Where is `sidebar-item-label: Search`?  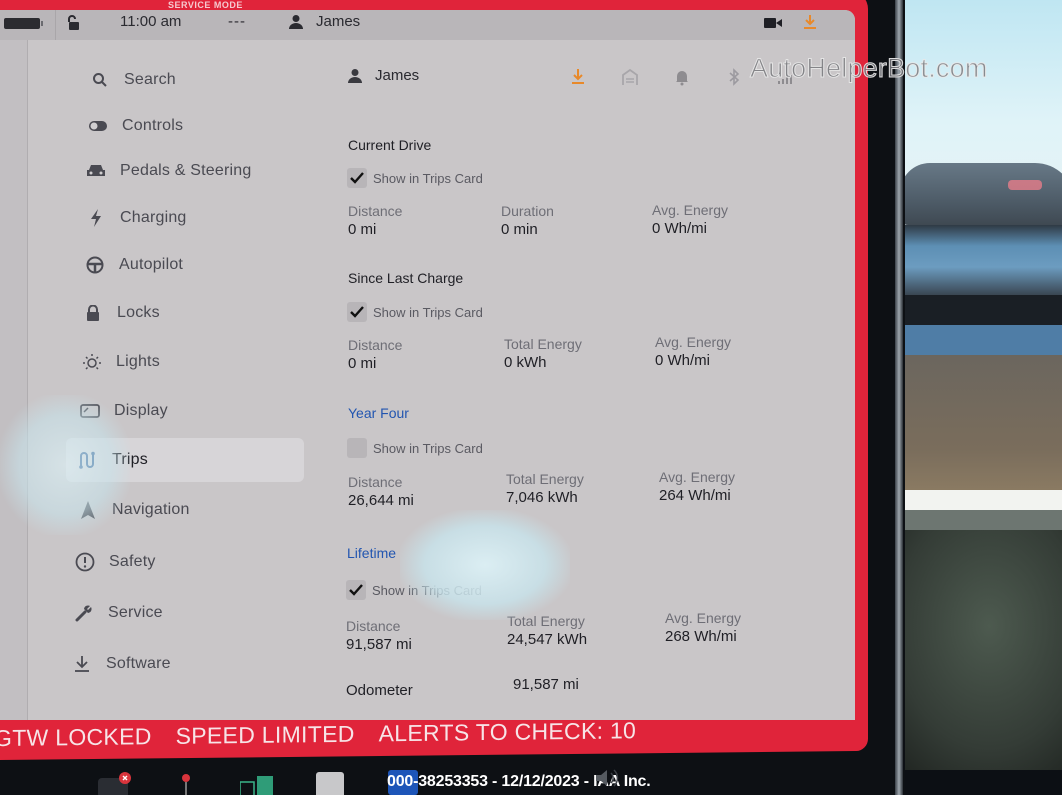 sidebar-item-label: Search is located at coordinates (150, 79).